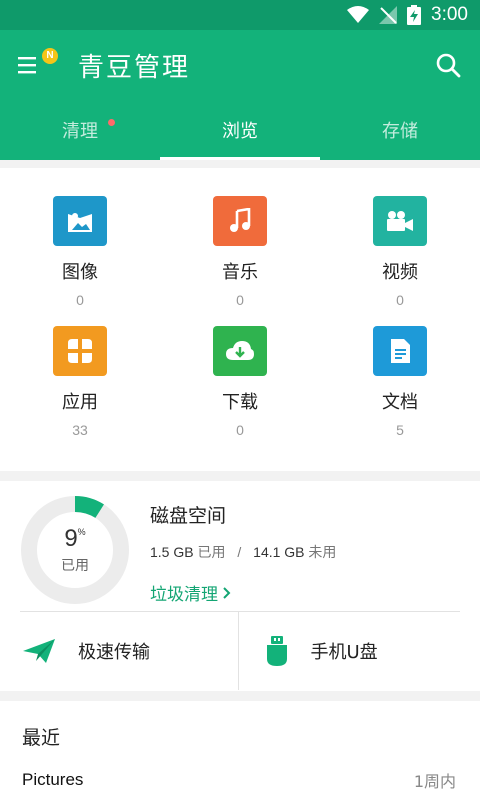 The image size is (480, 800). I want to click on recent-item-time: 1周内, so click(434, 781).